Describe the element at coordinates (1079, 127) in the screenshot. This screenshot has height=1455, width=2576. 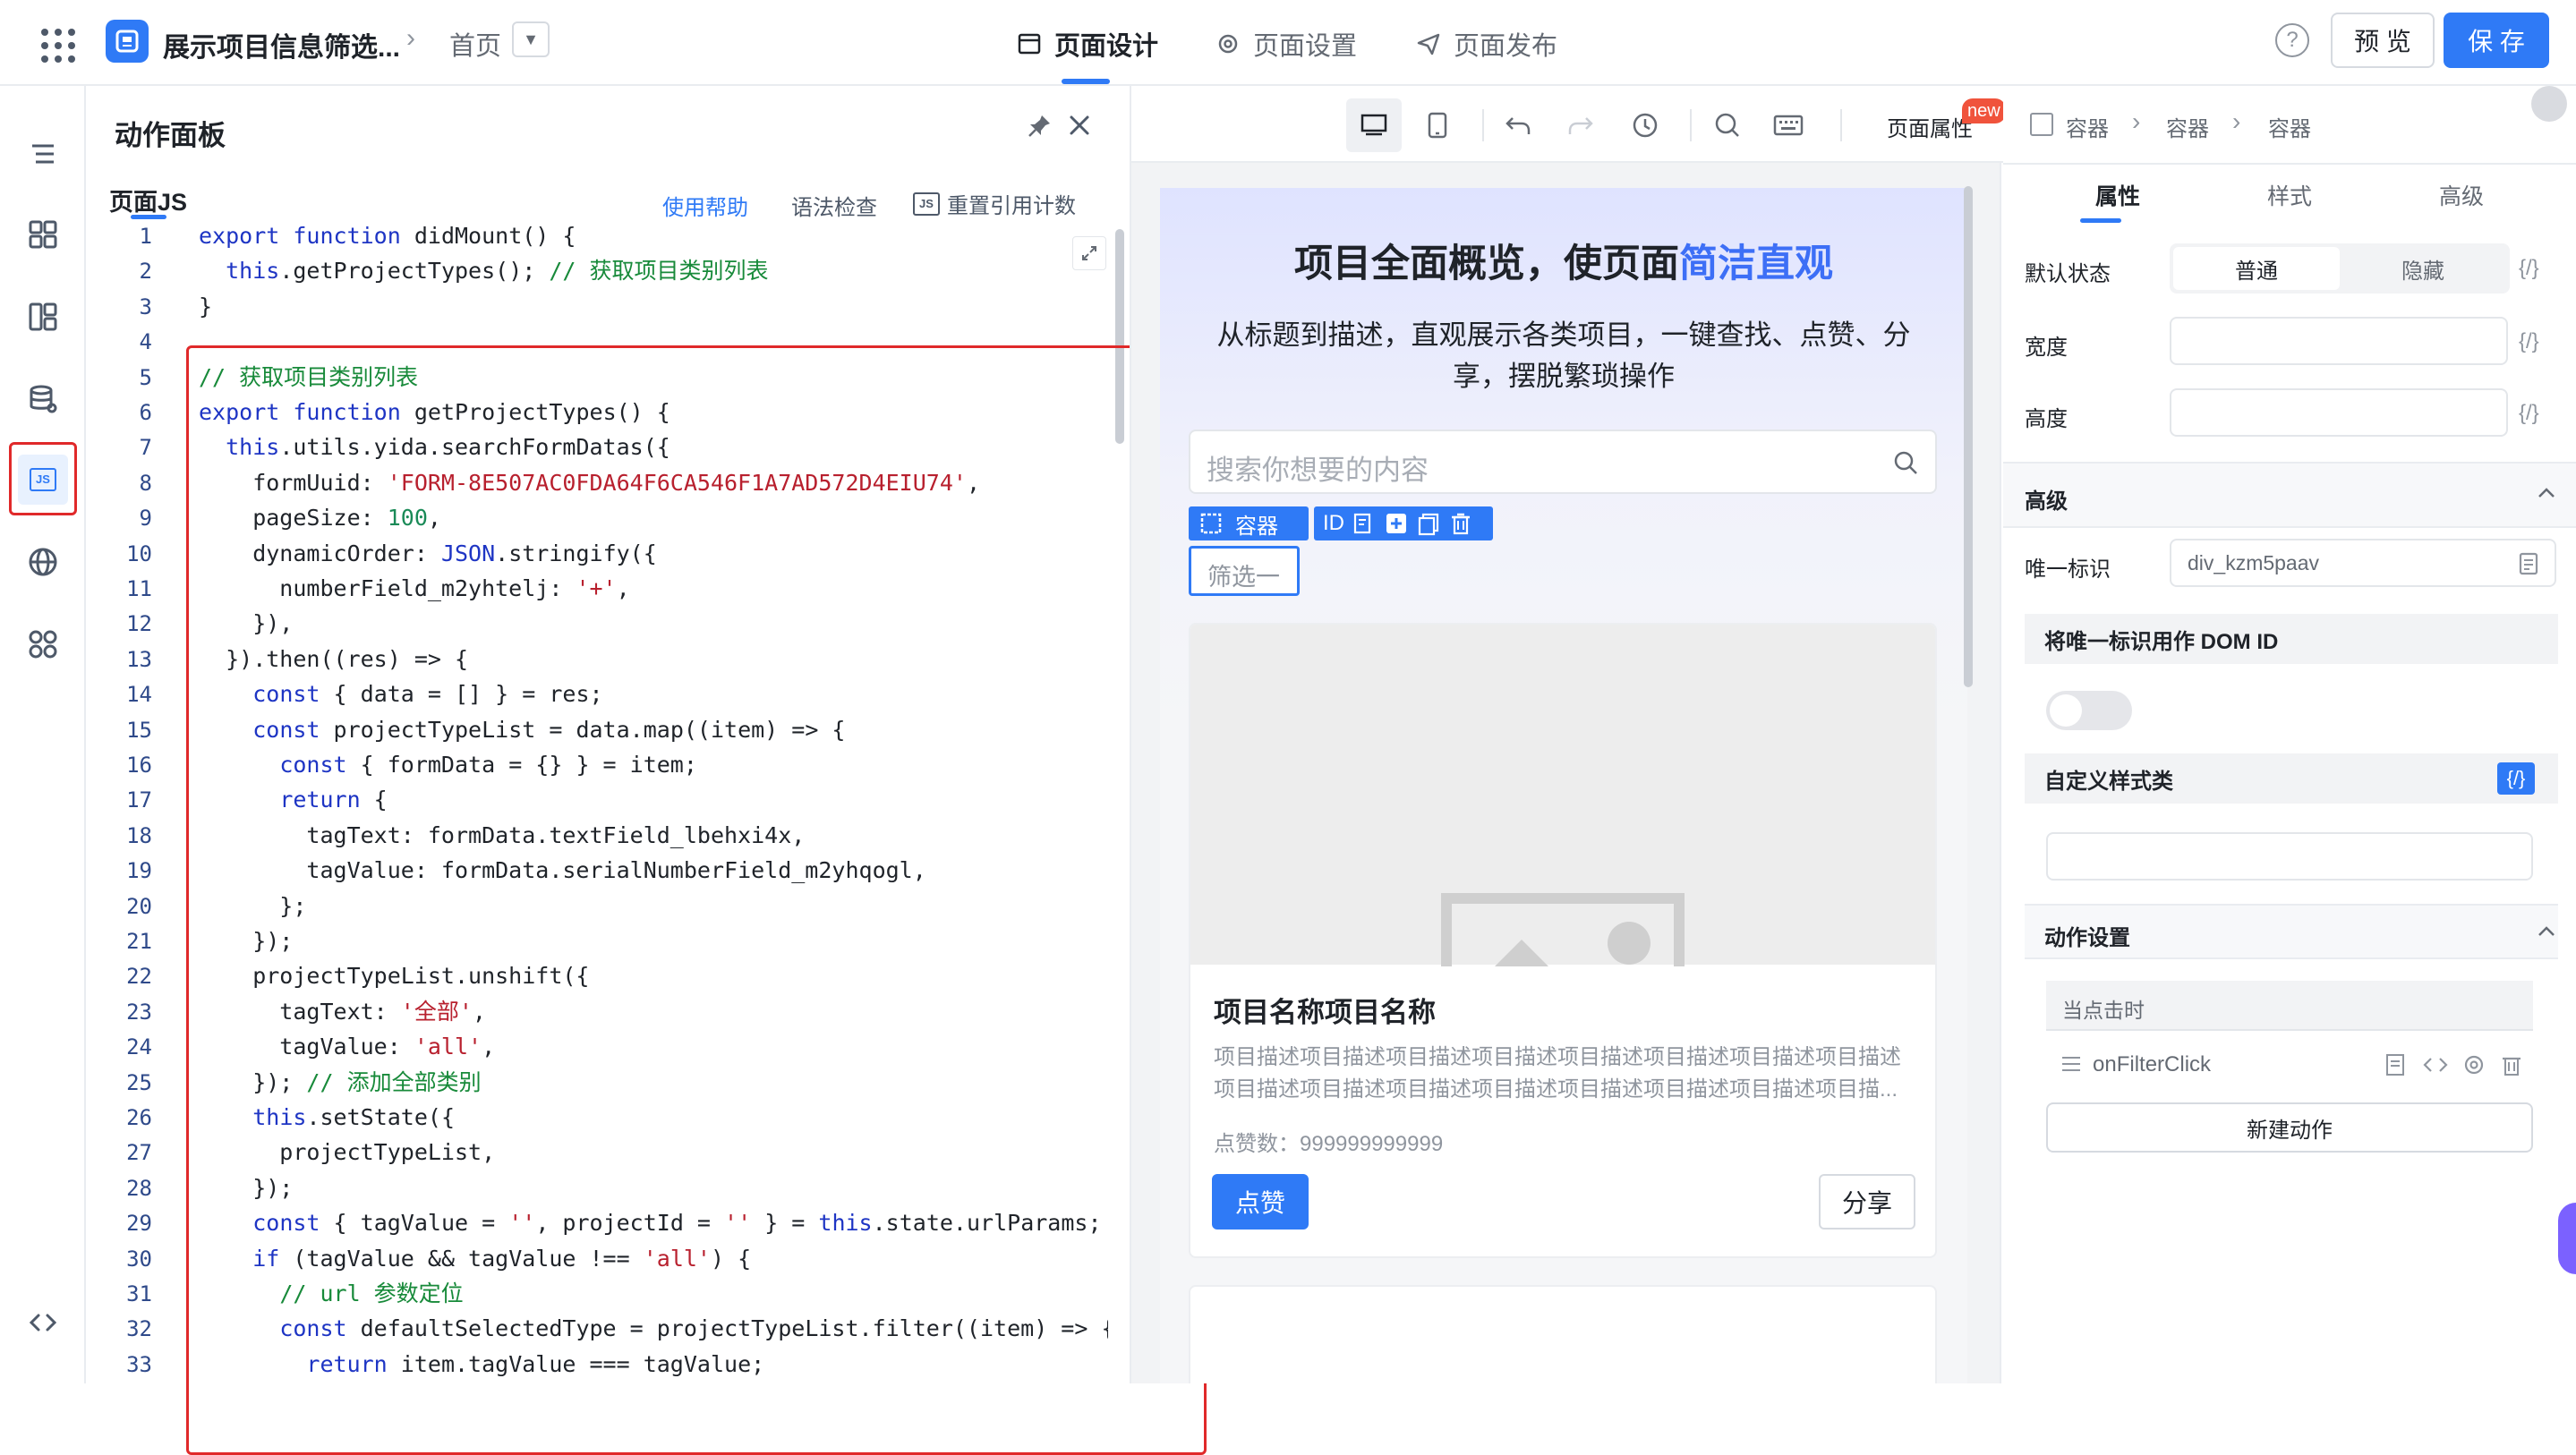
I see `close-icon` at that location.